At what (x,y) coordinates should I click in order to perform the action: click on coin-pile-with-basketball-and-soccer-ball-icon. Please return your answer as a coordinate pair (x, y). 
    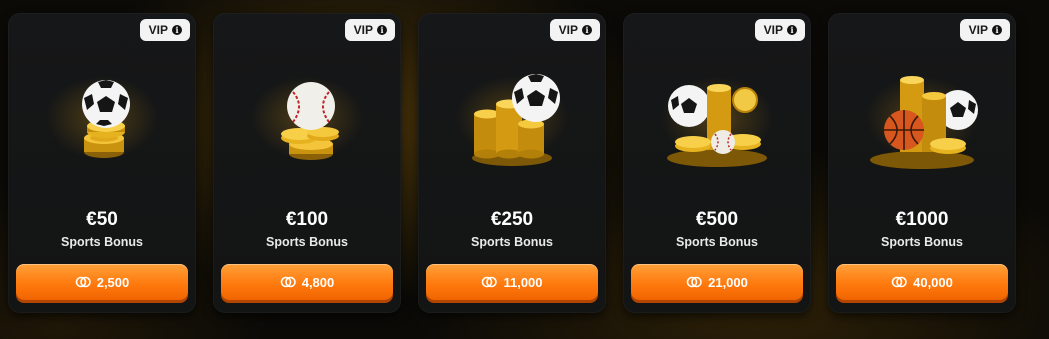
    Looking at the image, I should click on (924, 122).